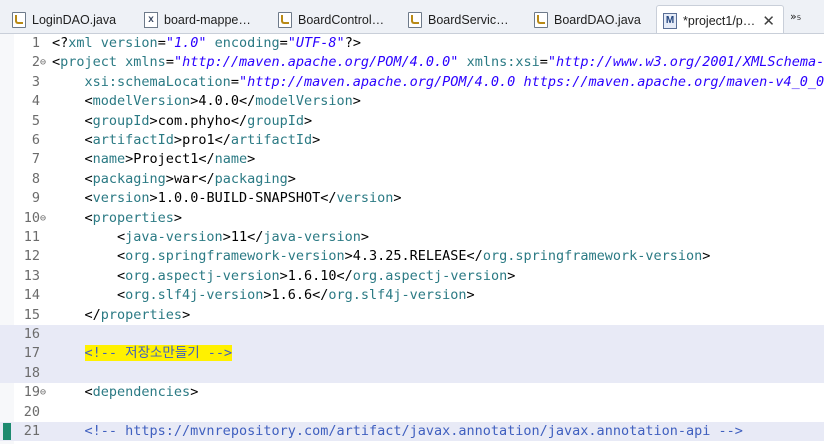 The width and height of the screenshot is (824, 444). Describe the element at coordinates (412, 121) in the screenshot. I see `code-line: 5 <groupId>com.phyho</groupId>` at that location.